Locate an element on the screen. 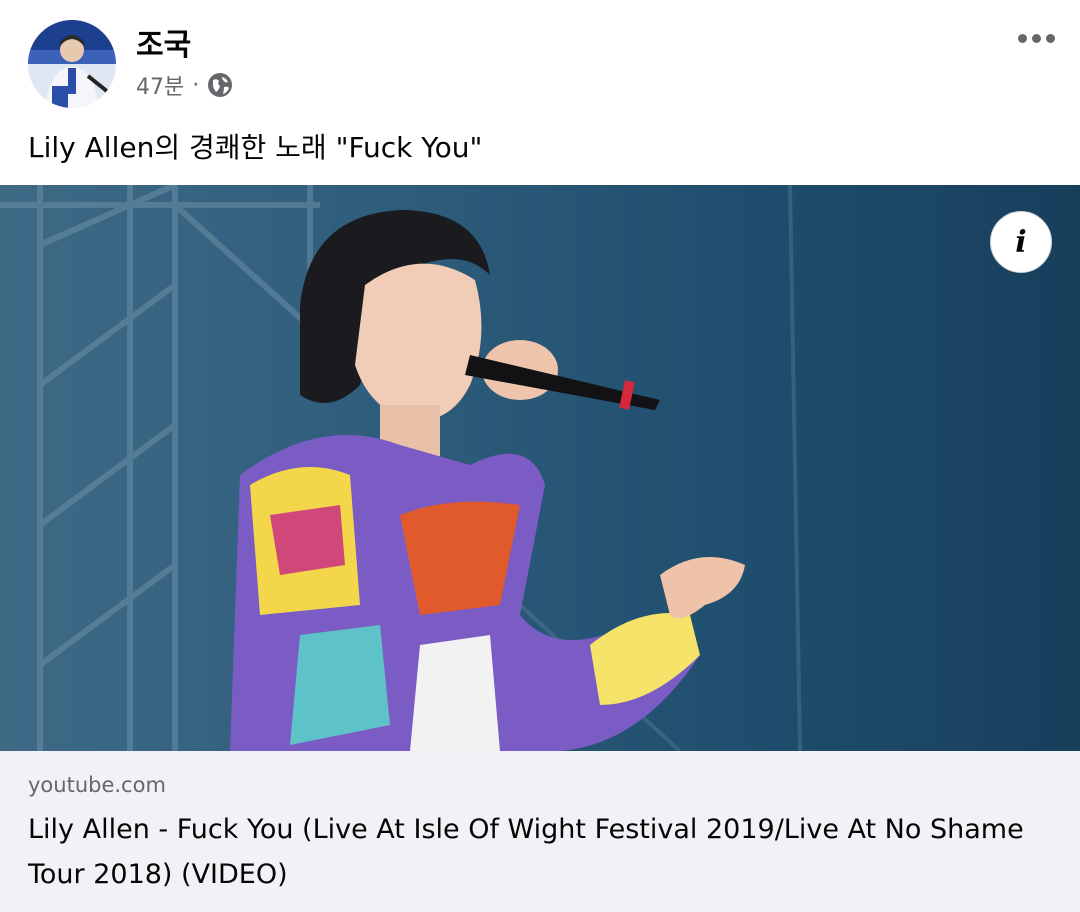 The height and width of the screenshot is (912, 1080). info-button: i is located at coordinates (1021, 242).